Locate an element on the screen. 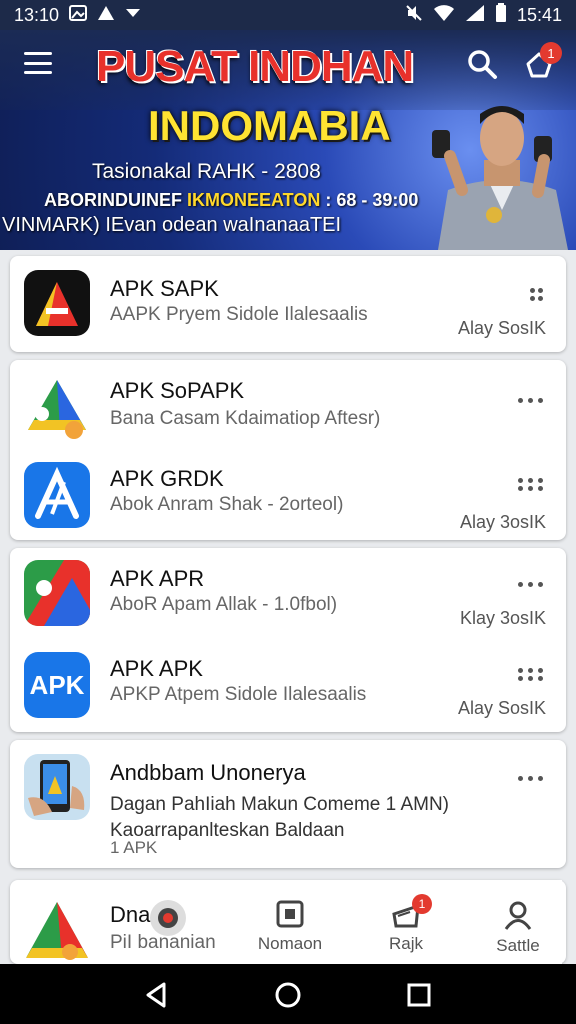 This screenshot has height=1024, width=576. home-icon is located at coordinates (288, 995).